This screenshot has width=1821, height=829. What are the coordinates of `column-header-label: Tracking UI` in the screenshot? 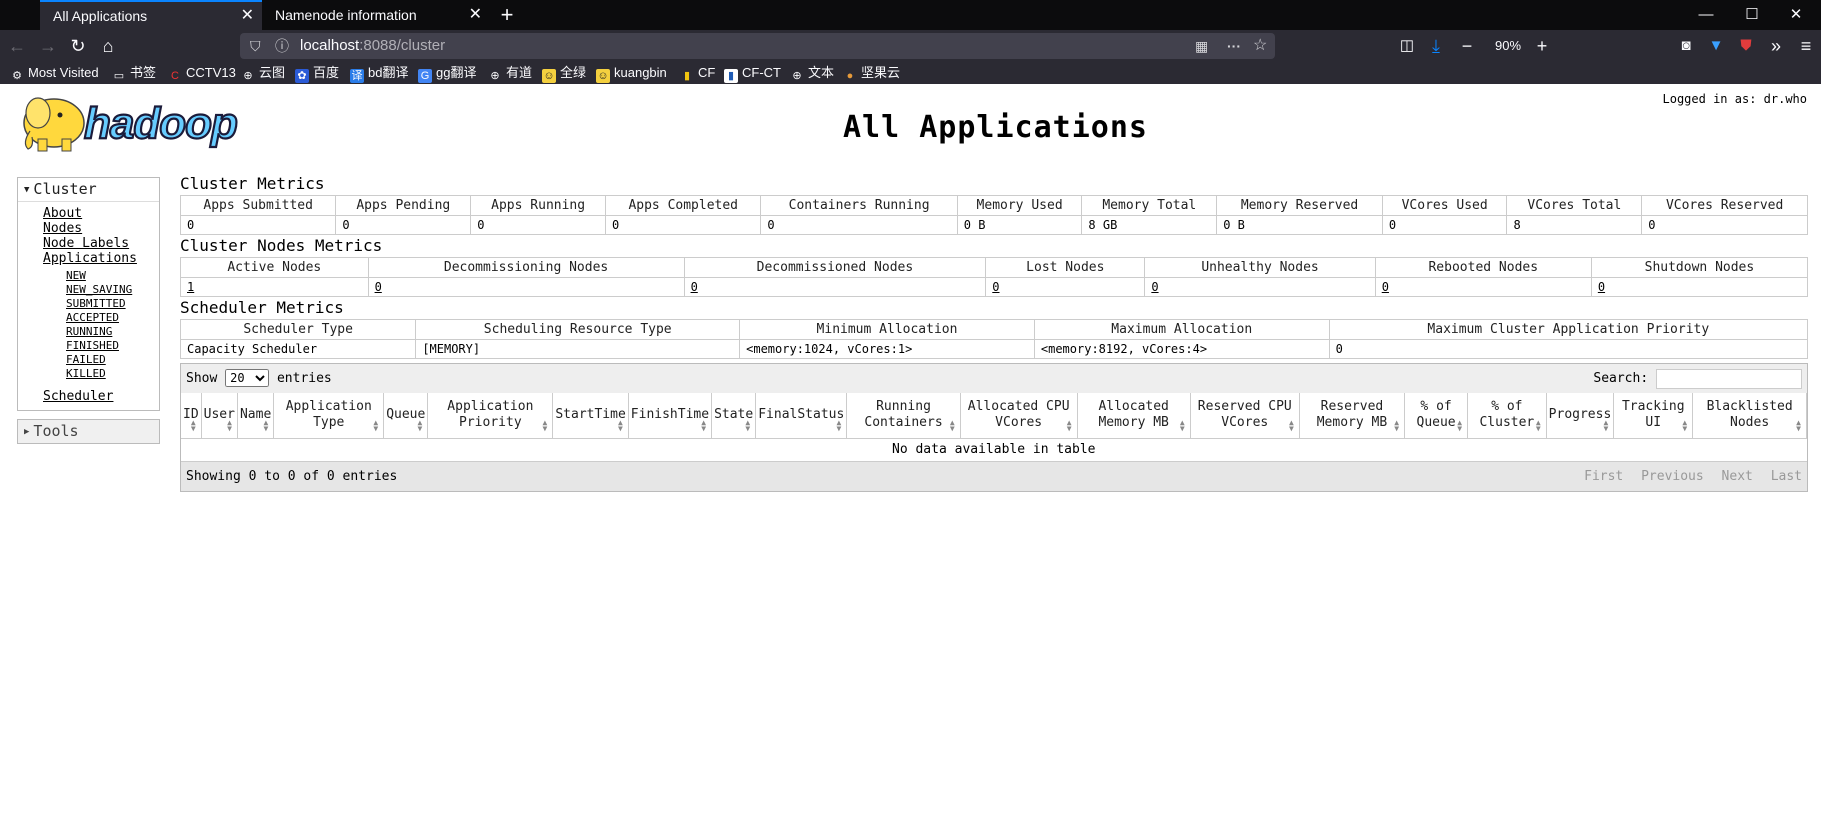 It's located at (1653, 415).